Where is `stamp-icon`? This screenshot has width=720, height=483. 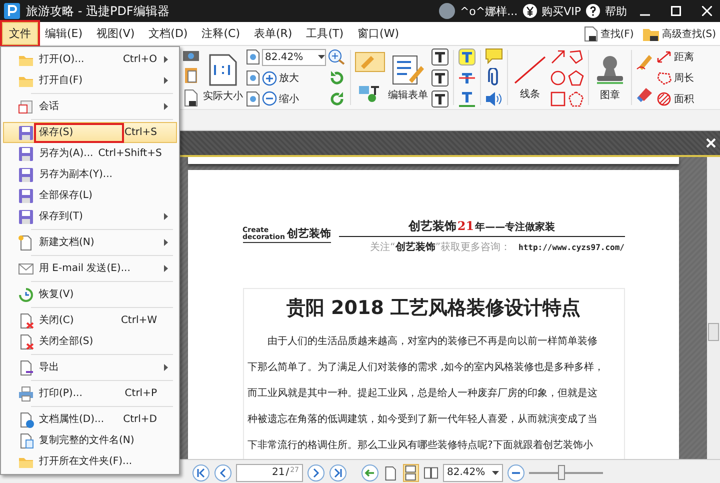
stamp-icon is located at coordinates (610, 70).